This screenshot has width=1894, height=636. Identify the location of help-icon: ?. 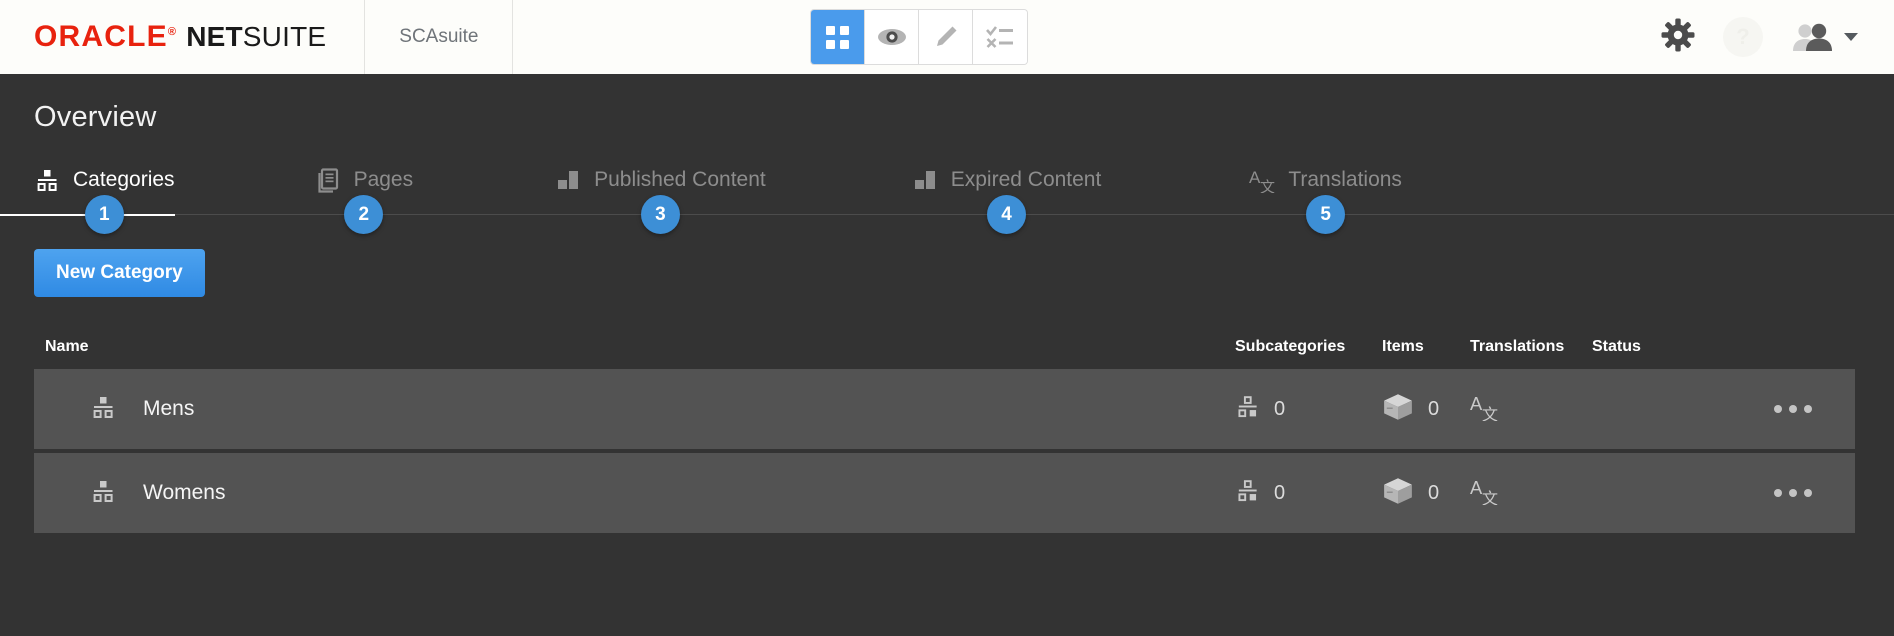
(1743, 36).